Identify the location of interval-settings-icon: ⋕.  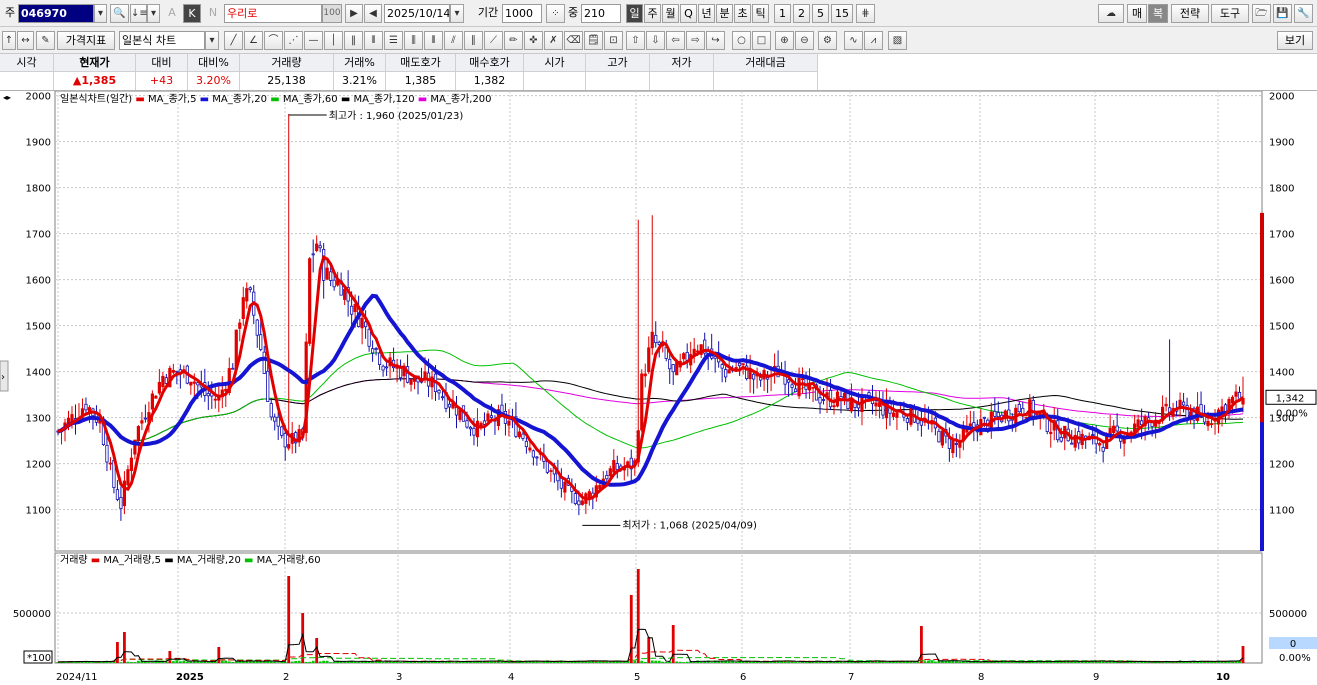
(865, 13).